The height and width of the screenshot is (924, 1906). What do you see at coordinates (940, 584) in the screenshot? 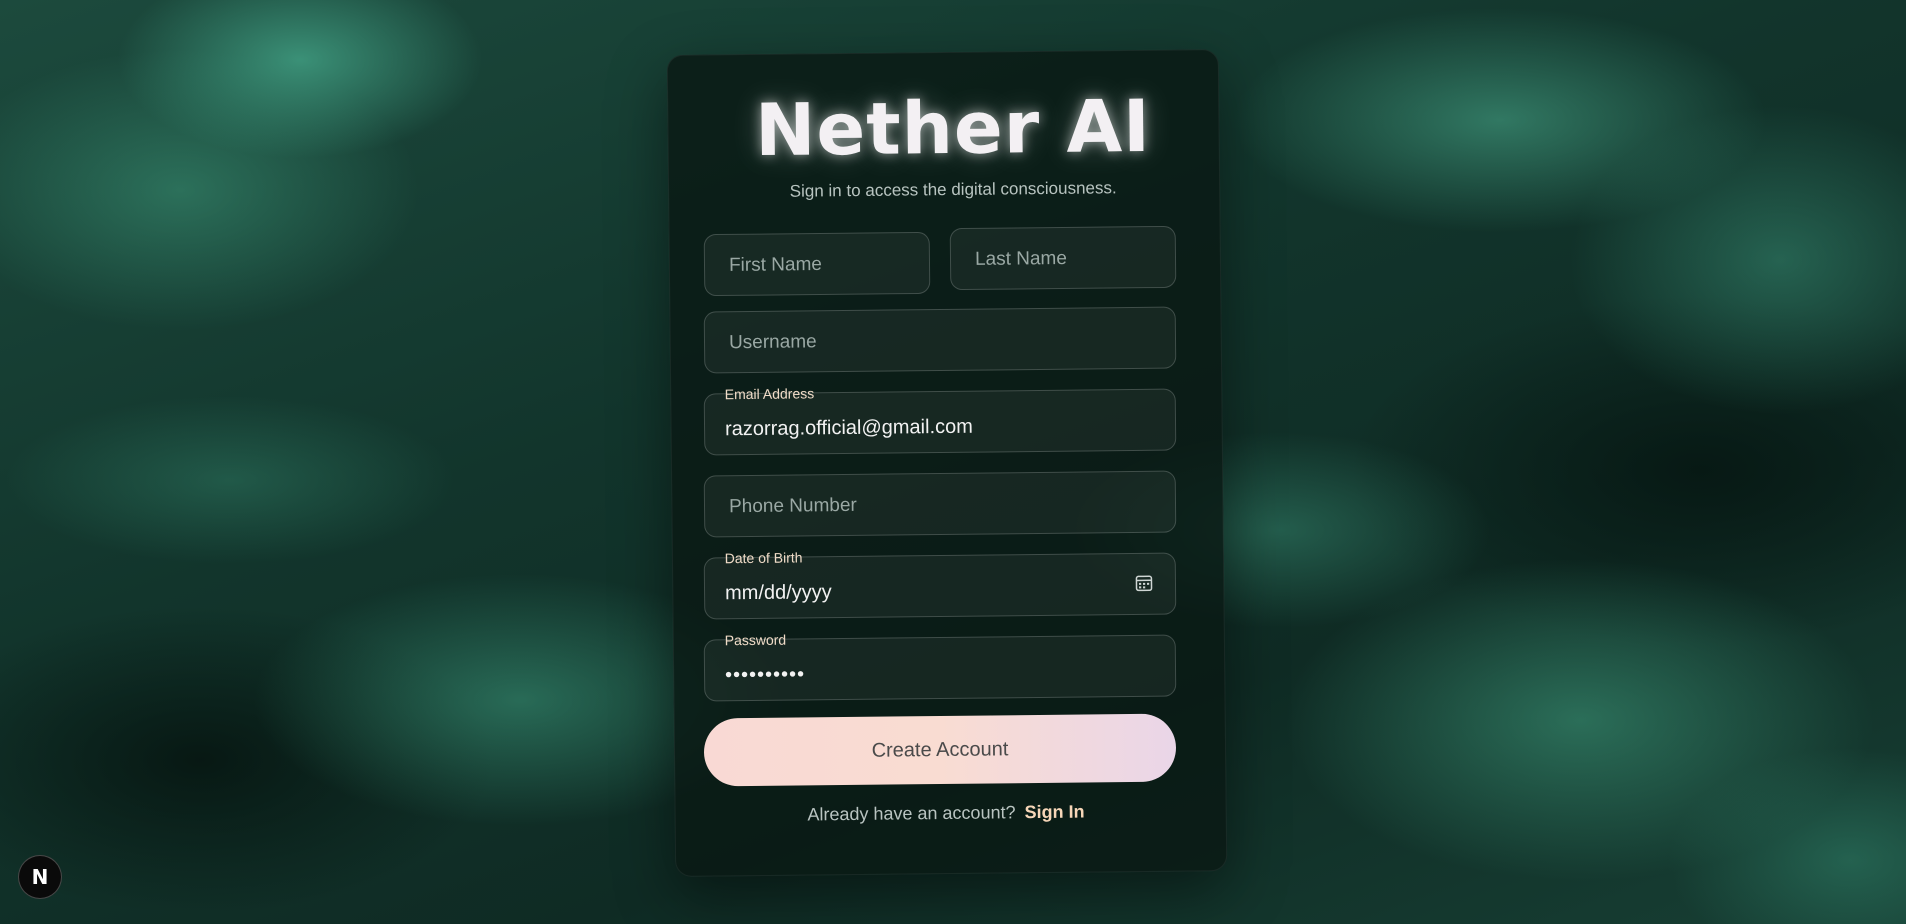
I see `dob-field: Date of Birth mm/dd/yyyy` at bounding box center [940, 584].